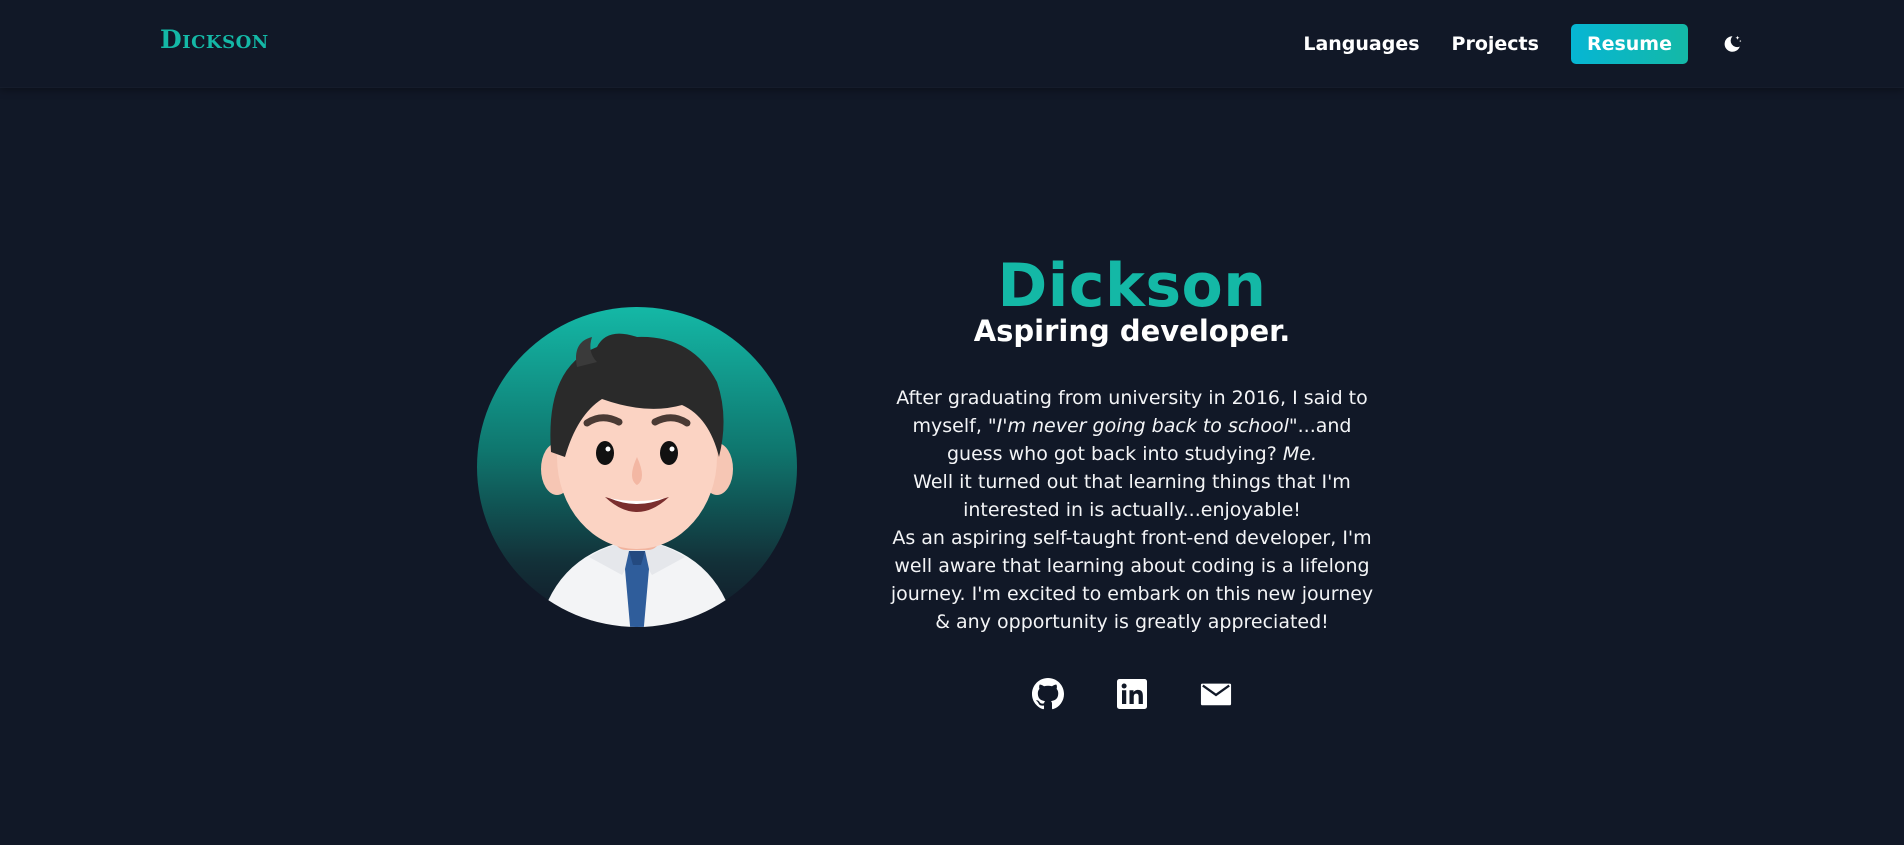  I want to click on github-icon, so click(1048, 694).